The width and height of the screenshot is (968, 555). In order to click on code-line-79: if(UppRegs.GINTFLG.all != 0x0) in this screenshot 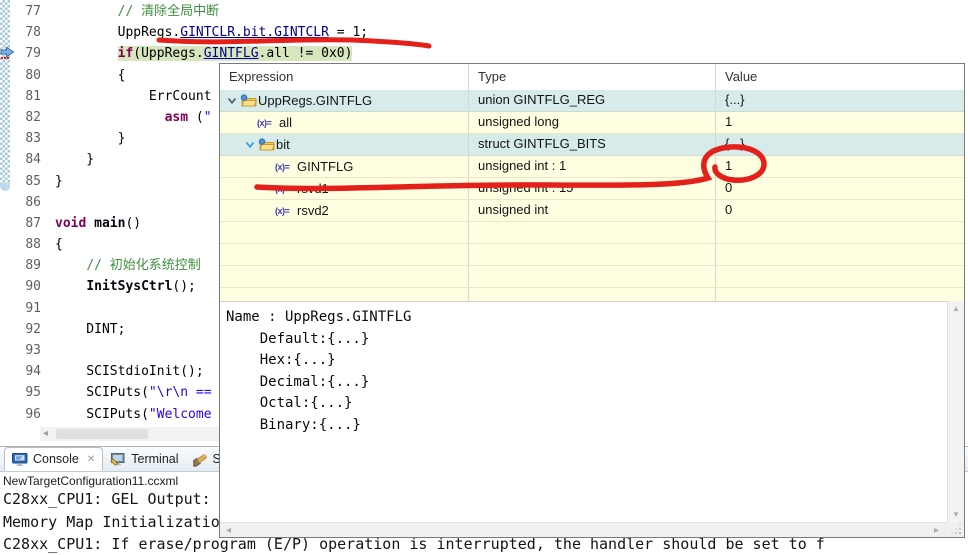, I will do `click(511, 53)`.